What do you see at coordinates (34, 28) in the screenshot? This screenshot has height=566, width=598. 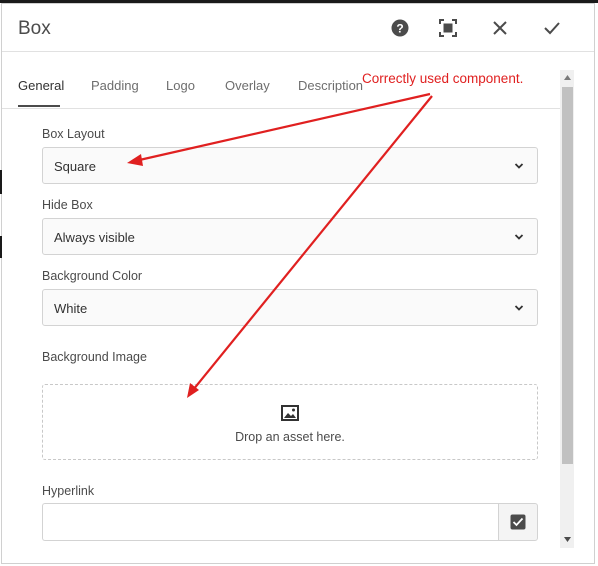 I see `dialog-title: Box` at bounding box center [34, 28].